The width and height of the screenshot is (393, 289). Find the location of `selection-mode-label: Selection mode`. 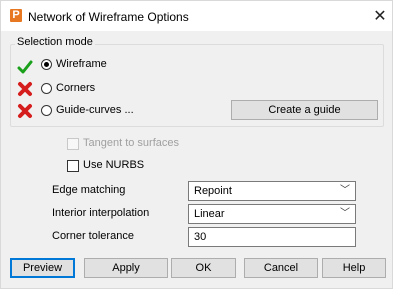

selection-mode-label: Selection mode is located at coordinates (55, 42).